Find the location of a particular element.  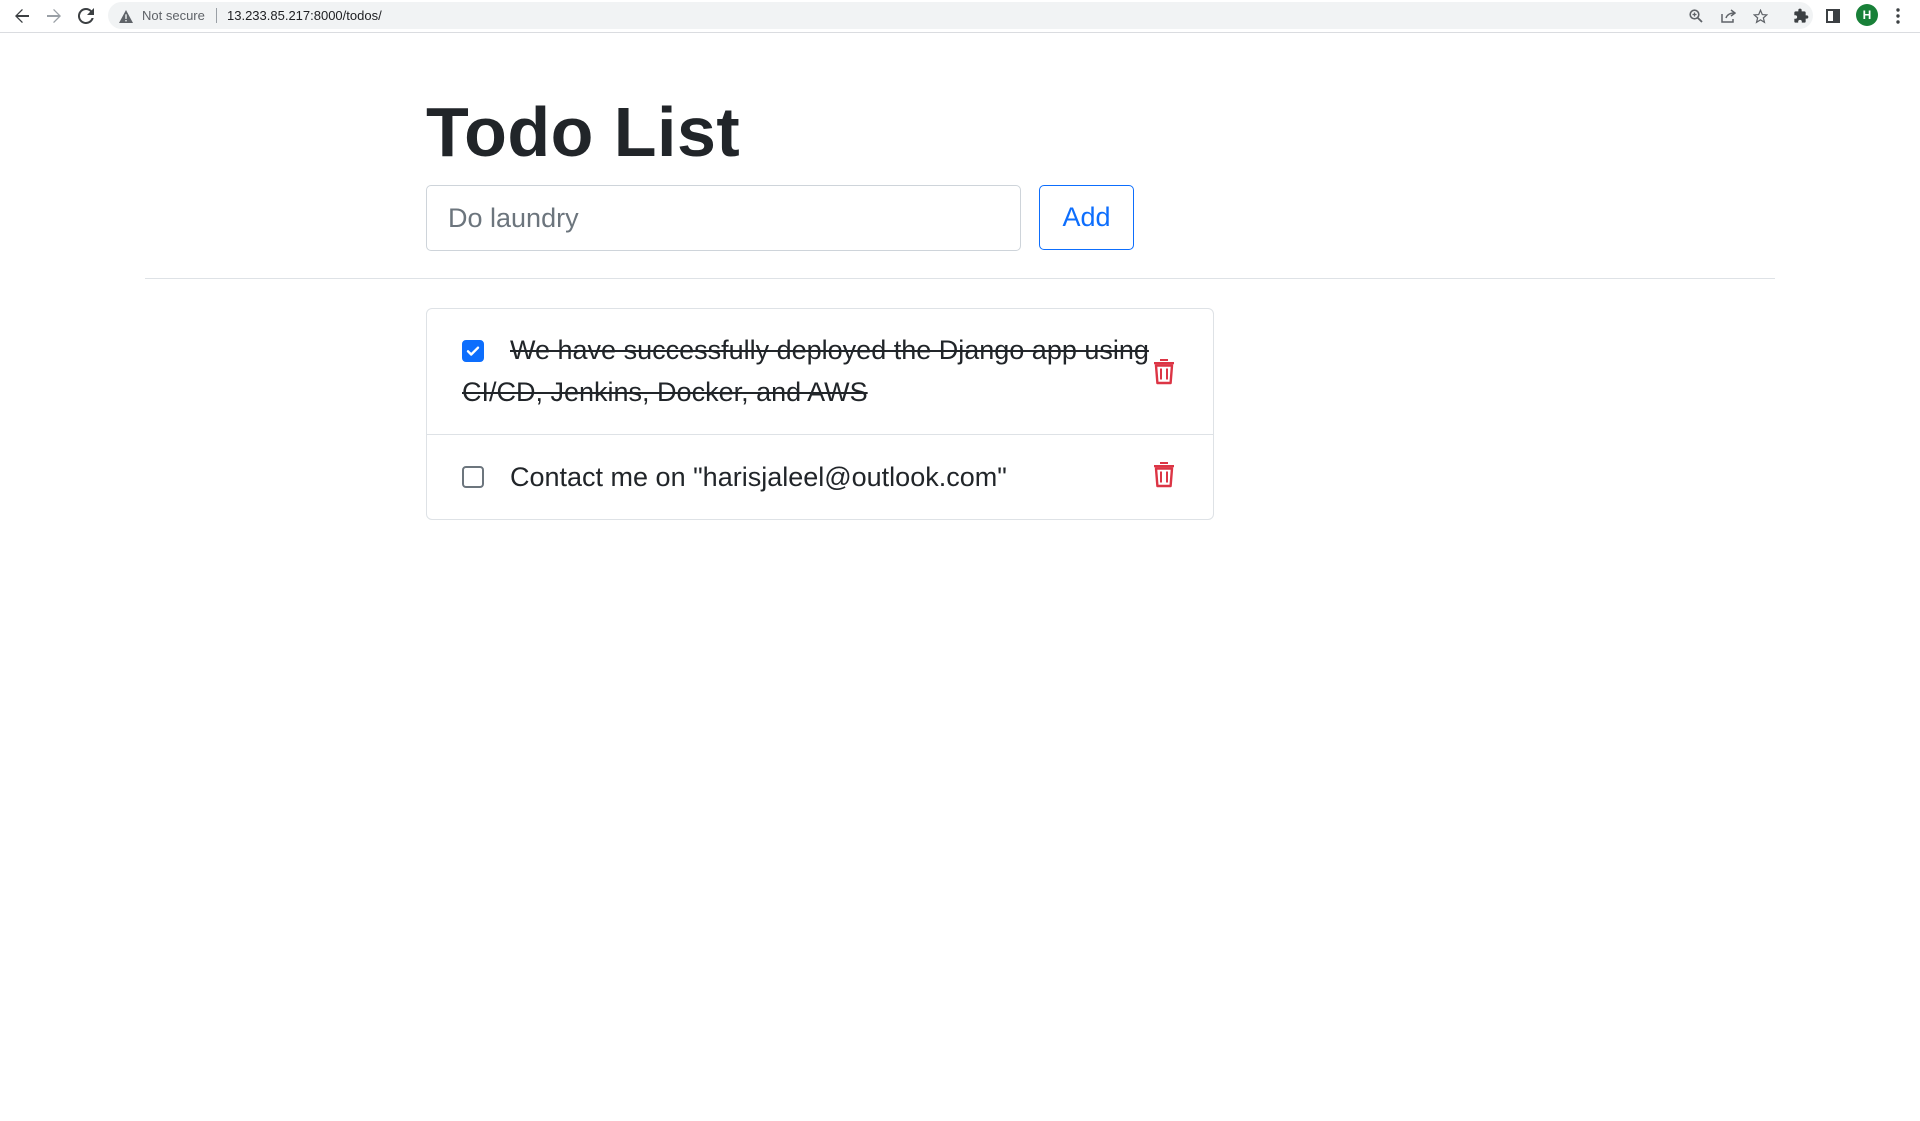

reload-icon is located at coordinates (86, 16).